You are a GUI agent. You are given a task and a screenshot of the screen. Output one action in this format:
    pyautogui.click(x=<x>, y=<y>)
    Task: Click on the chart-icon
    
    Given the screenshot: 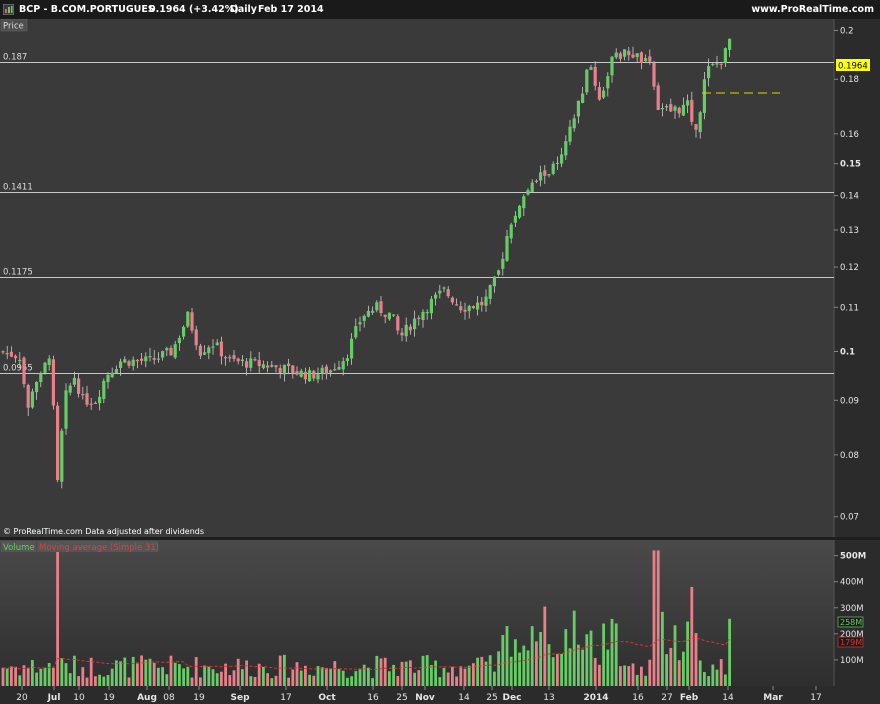 What is the action you would take?
    pyautogui.click(x=8, y=9)
    